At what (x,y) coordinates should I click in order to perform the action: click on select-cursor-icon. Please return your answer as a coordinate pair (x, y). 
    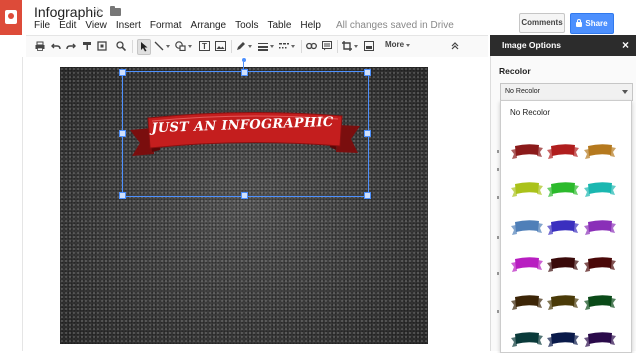
    Looking at the image, I should click on (144, 47).